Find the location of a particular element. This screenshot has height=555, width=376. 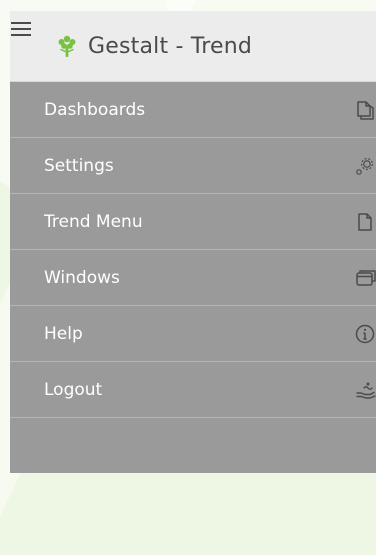

nav-item-label: Logout is located at coordinates (73, 389).